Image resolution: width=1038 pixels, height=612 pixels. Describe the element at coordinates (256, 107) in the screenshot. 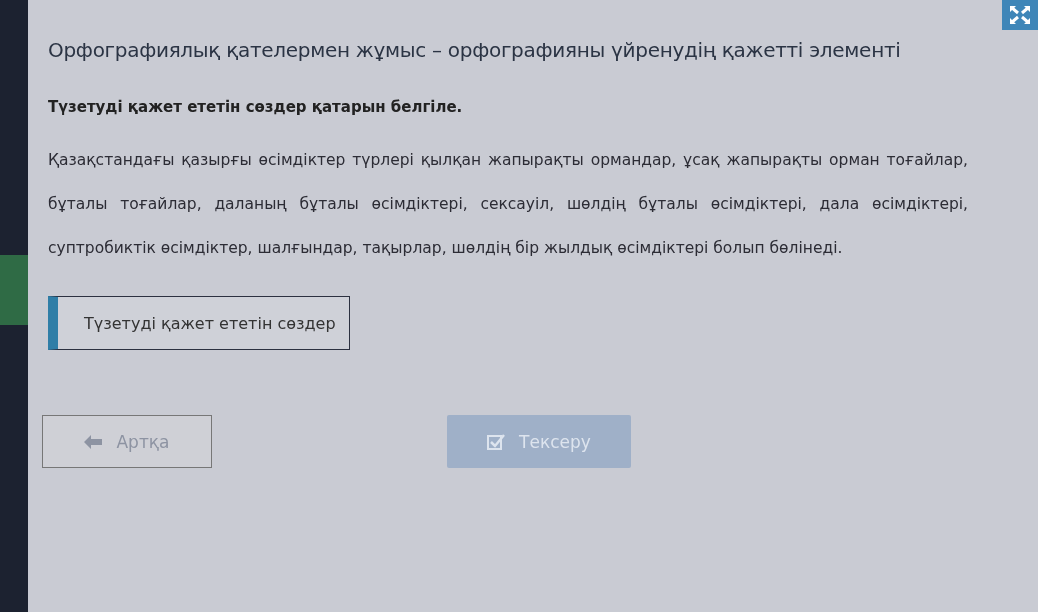

I see `instruction-text: Түзетуді қажет ететін сөздер қатарын белгіле.` at that location.